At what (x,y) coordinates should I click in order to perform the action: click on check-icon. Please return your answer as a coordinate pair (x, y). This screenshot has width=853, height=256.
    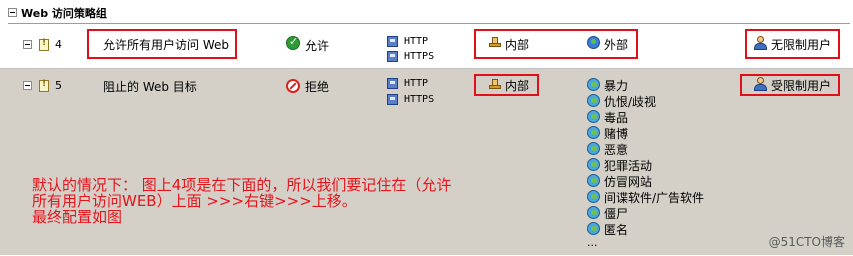
    Looking at the image, I should click on (293, 42).